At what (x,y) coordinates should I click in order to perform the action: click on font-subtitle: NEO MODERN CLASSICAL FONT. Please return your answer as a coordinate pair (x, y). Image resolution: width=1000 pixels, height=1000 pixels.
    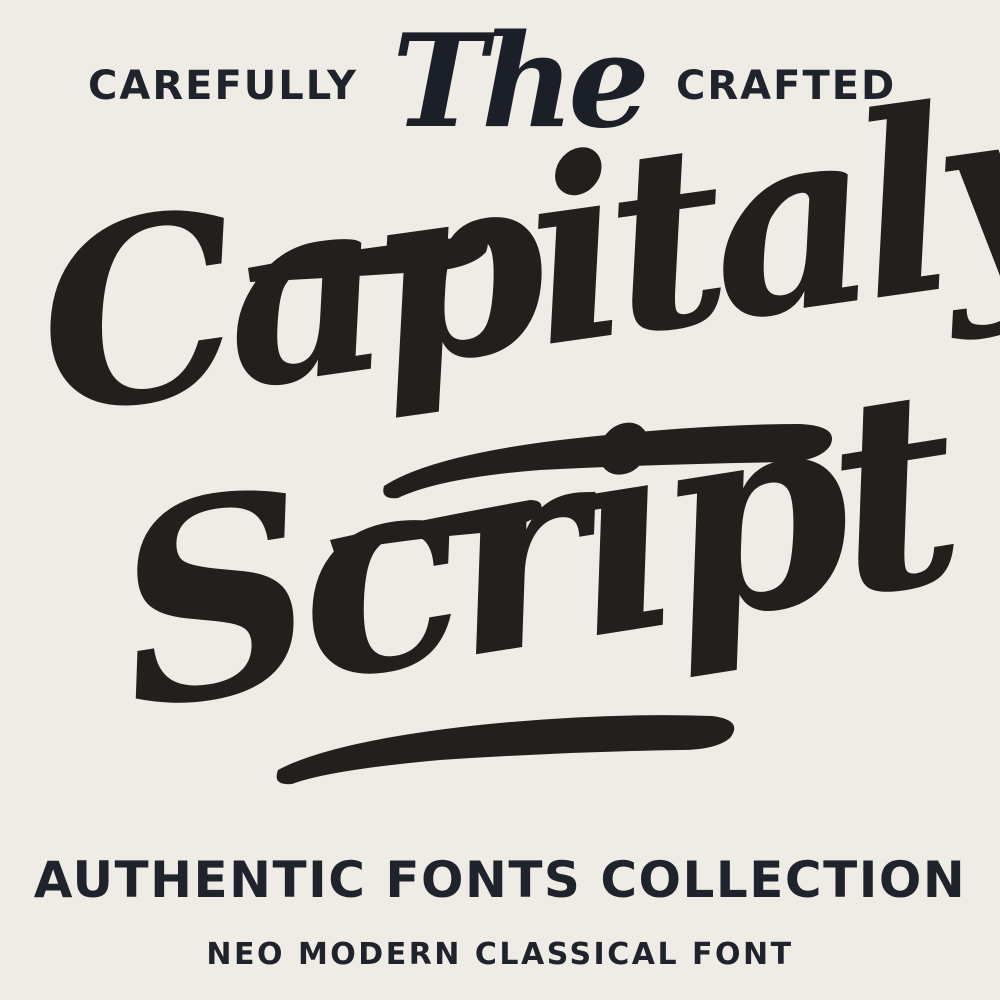
    Looking at the image, I should click on (500, 954).